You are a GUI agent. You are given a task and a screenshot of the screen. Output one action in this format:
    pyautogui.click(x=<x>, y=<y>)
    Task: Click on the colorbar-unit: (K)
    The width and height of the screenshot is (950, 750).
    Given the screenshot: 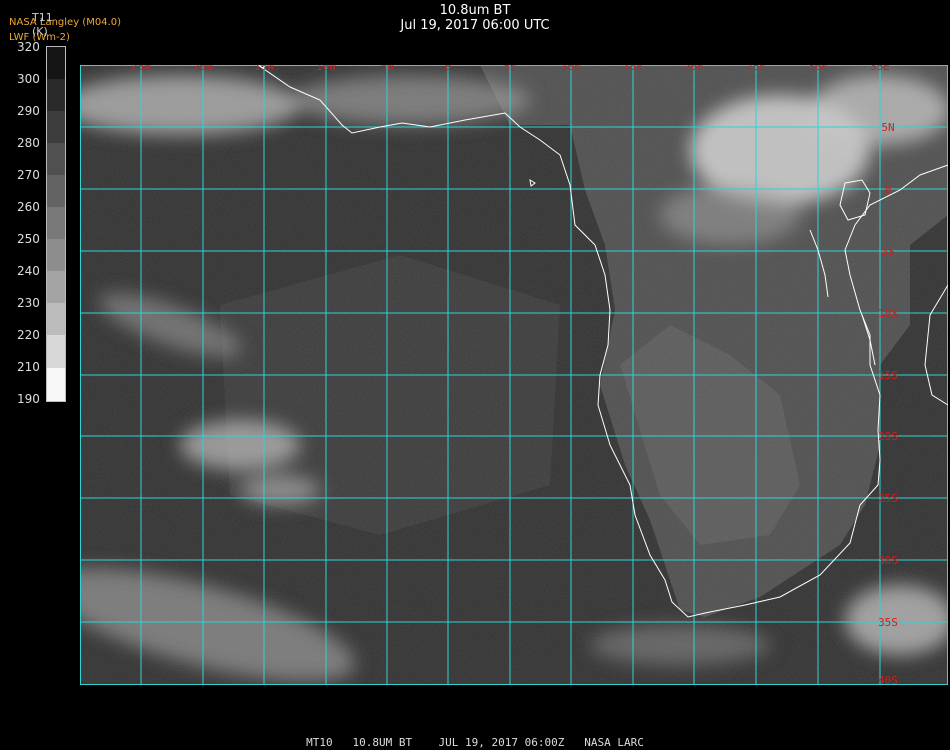 What is the action you would take?
    pyautogui.click(x=40, y=31)
    